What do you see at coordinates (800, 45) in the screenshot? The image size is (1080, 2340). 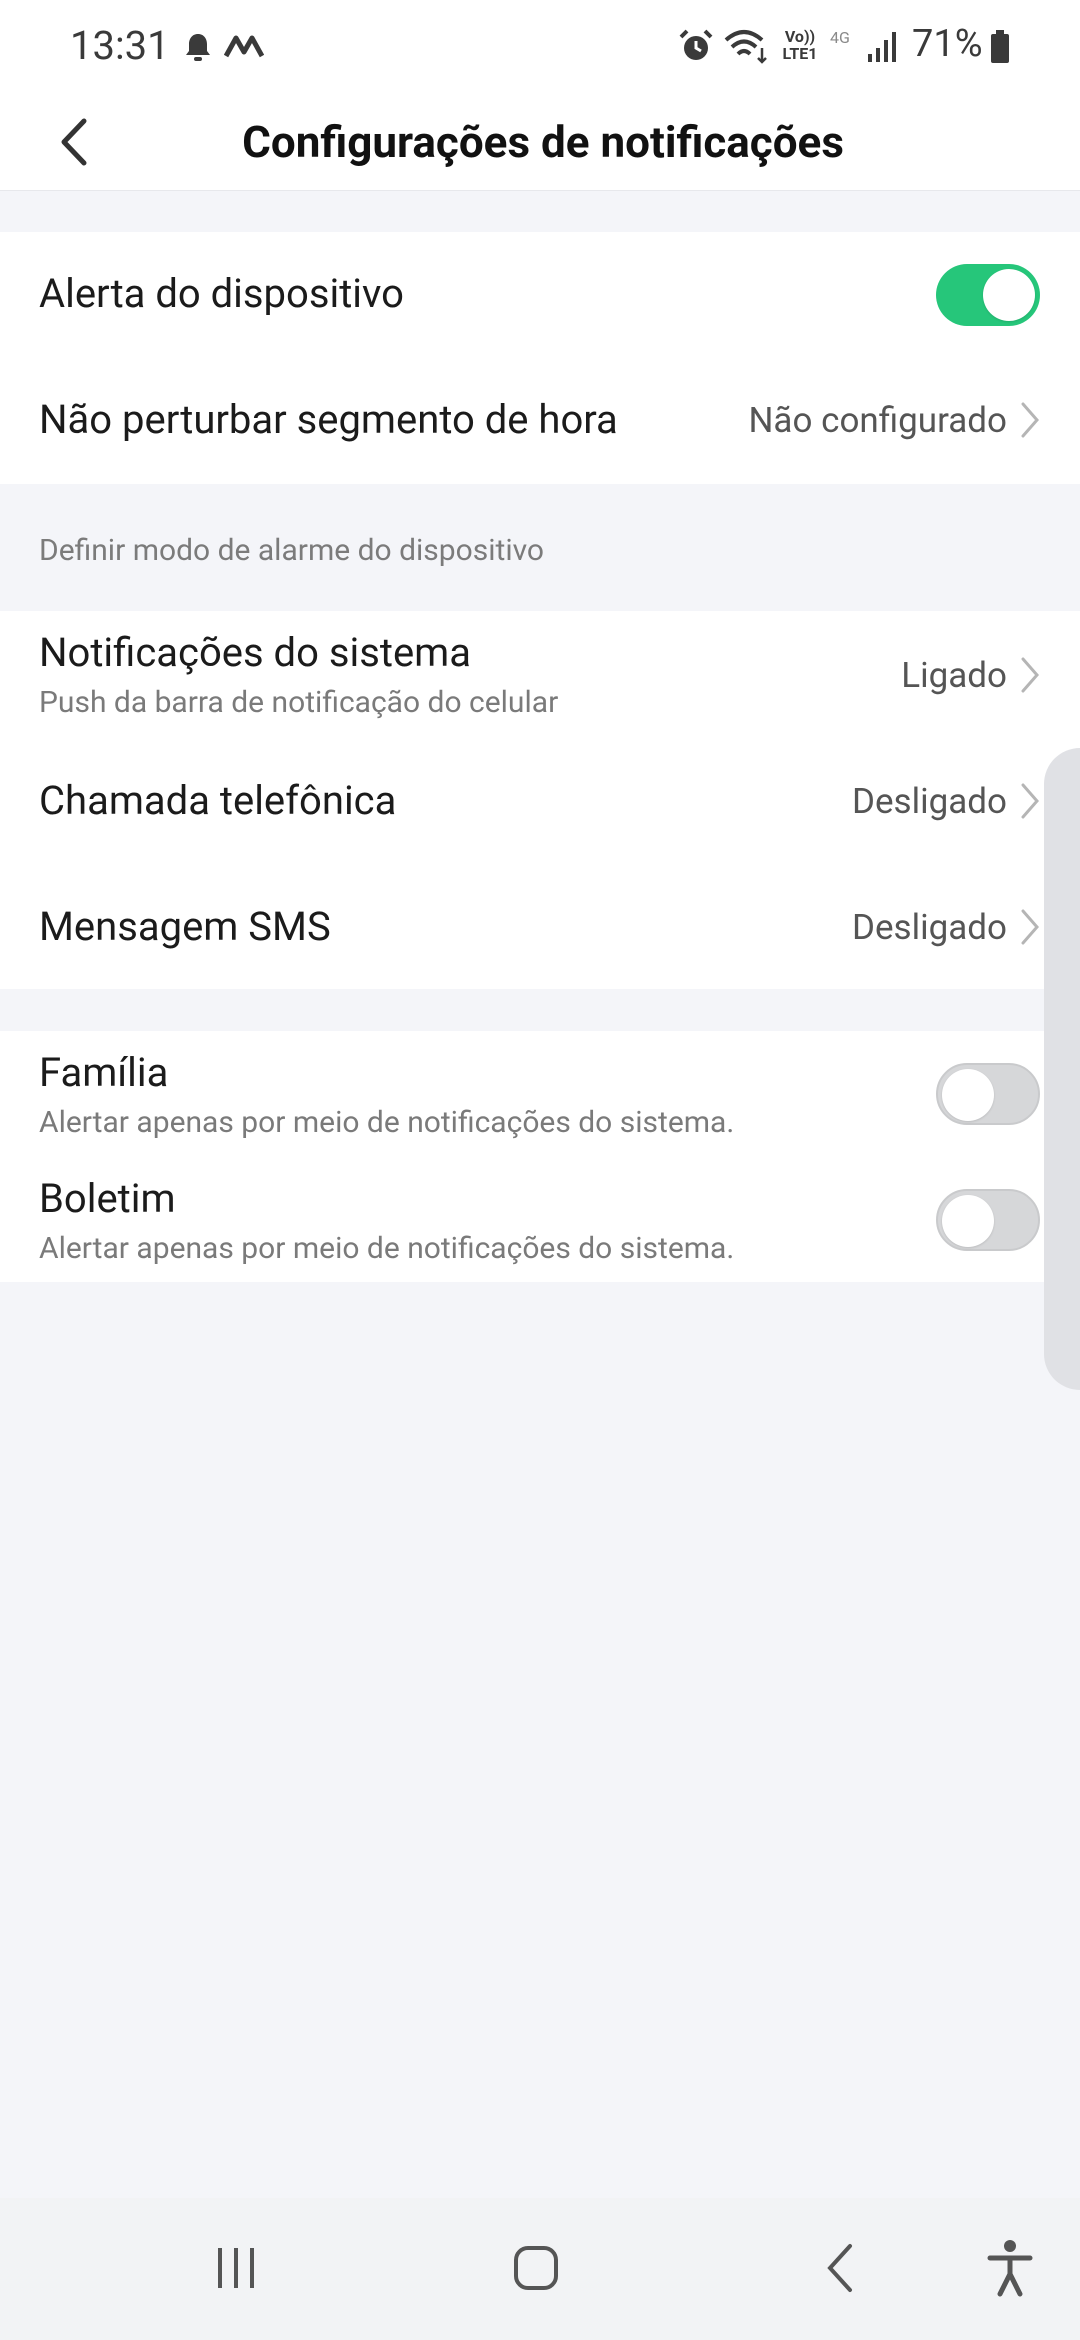 I see `volte-icon: Vo)) LTE1` at bounding box center [800, 45].